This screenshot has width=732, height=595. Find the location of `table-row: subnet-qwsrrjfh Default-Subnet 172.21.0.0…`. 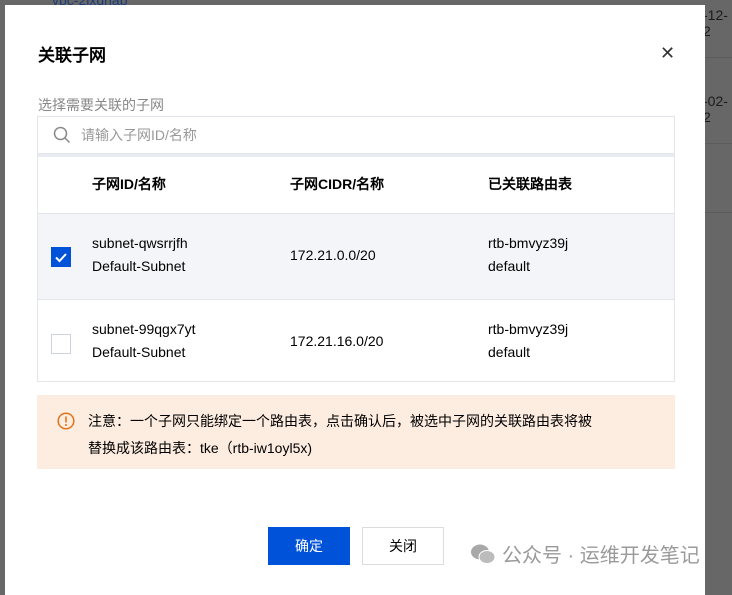

table-row: subnet-qwsrrjfh Default-Subnet 172.21.0.0… is located at coordinates (356, 257).